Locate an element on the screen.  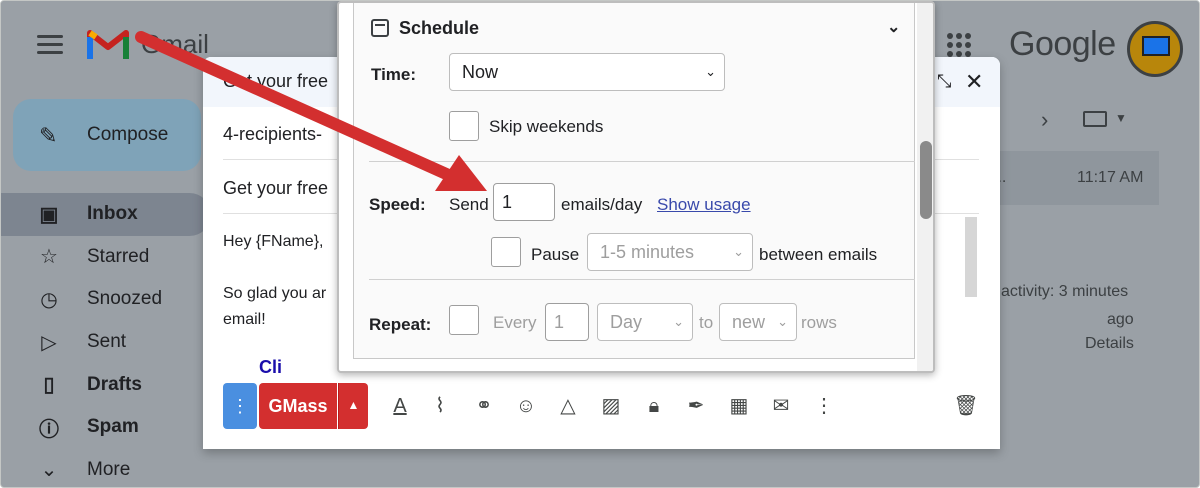
compose-title: Get your free is located at coordinates (276, 81).